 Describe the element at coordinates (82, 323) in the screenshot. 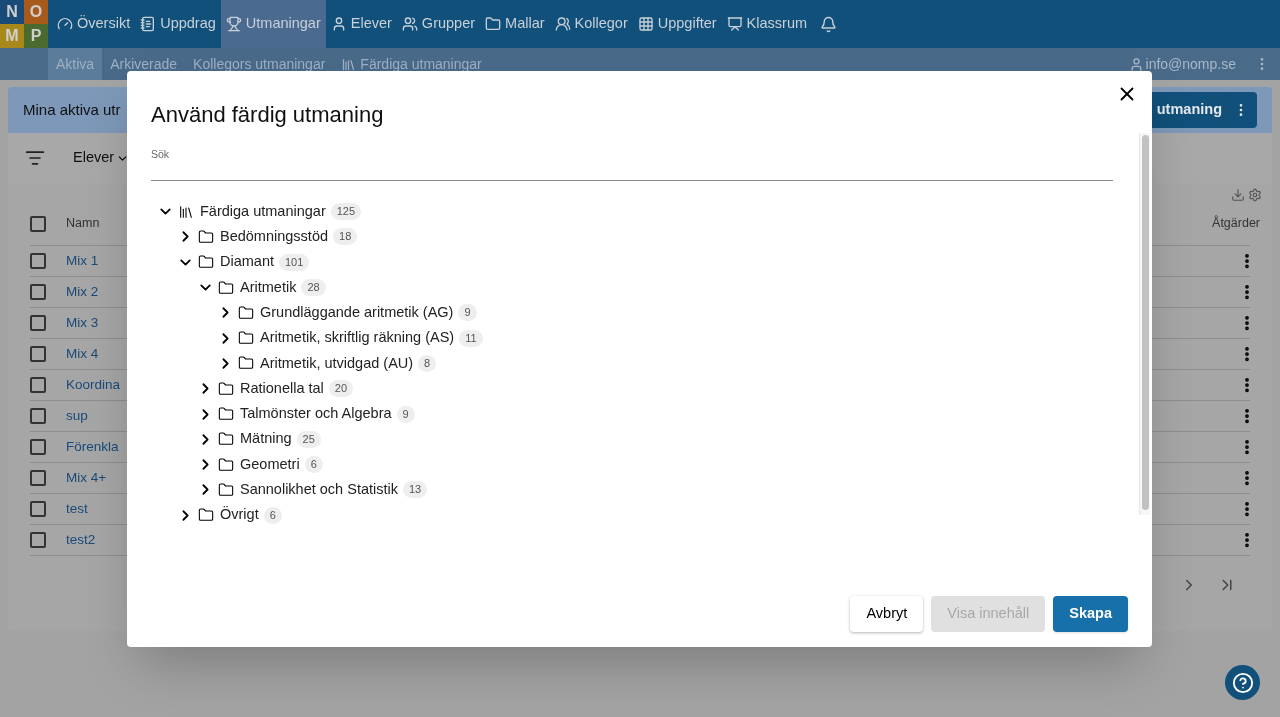

I see `challenge-link: Mix 3` at that location.